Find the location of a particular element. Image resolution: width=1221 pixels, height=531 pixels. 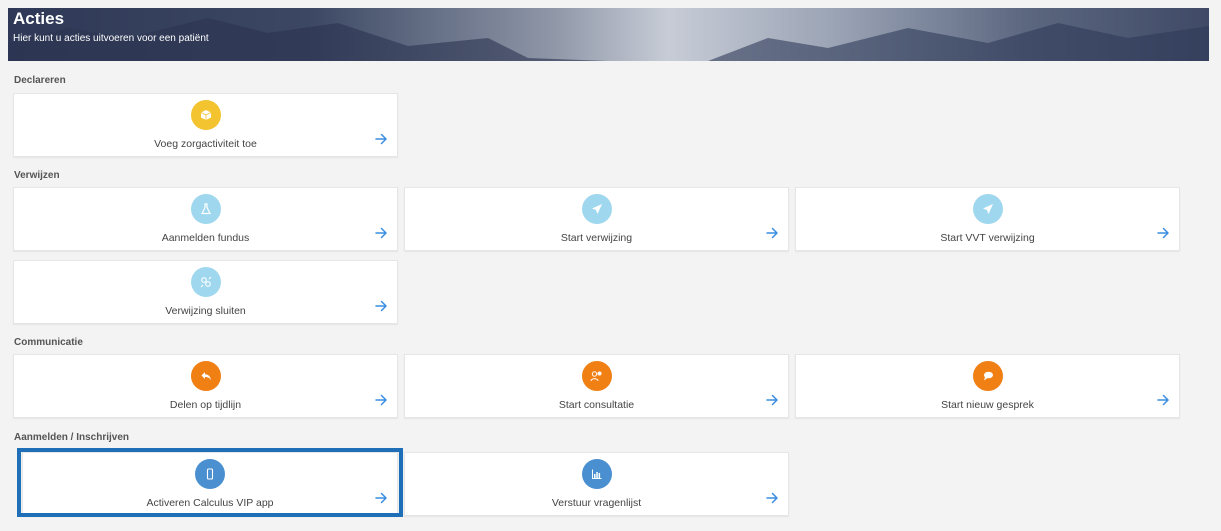

section-communicatie: Communicatie is located at coordinates (48, 342).